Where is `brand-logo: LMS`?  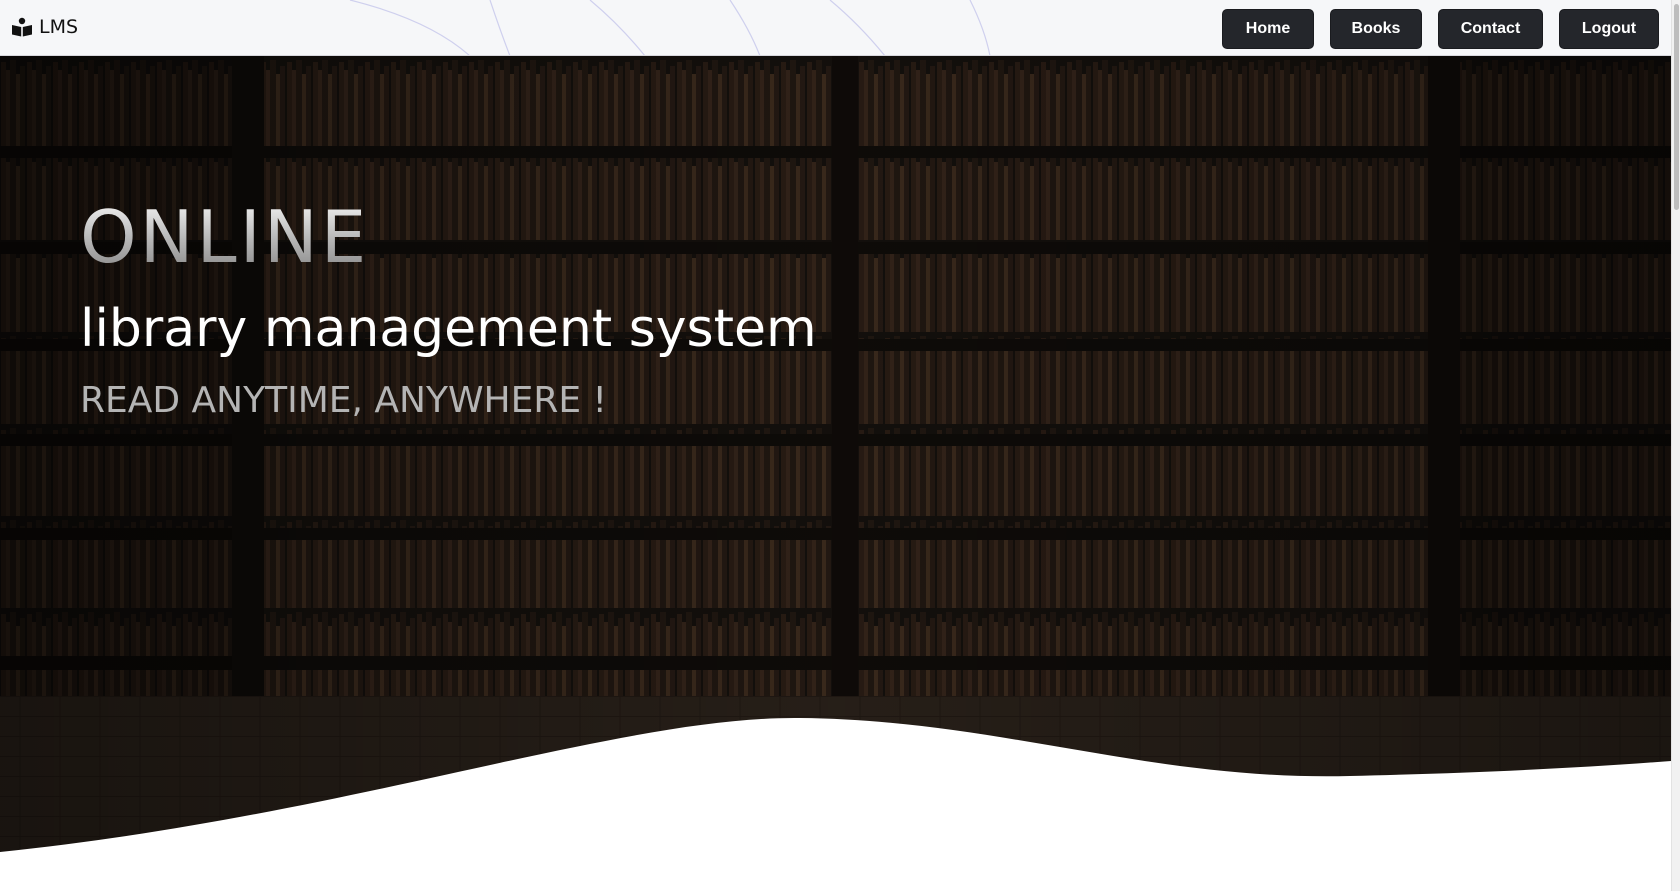
brand-logo: LMS is located at coordinates (44, 27).